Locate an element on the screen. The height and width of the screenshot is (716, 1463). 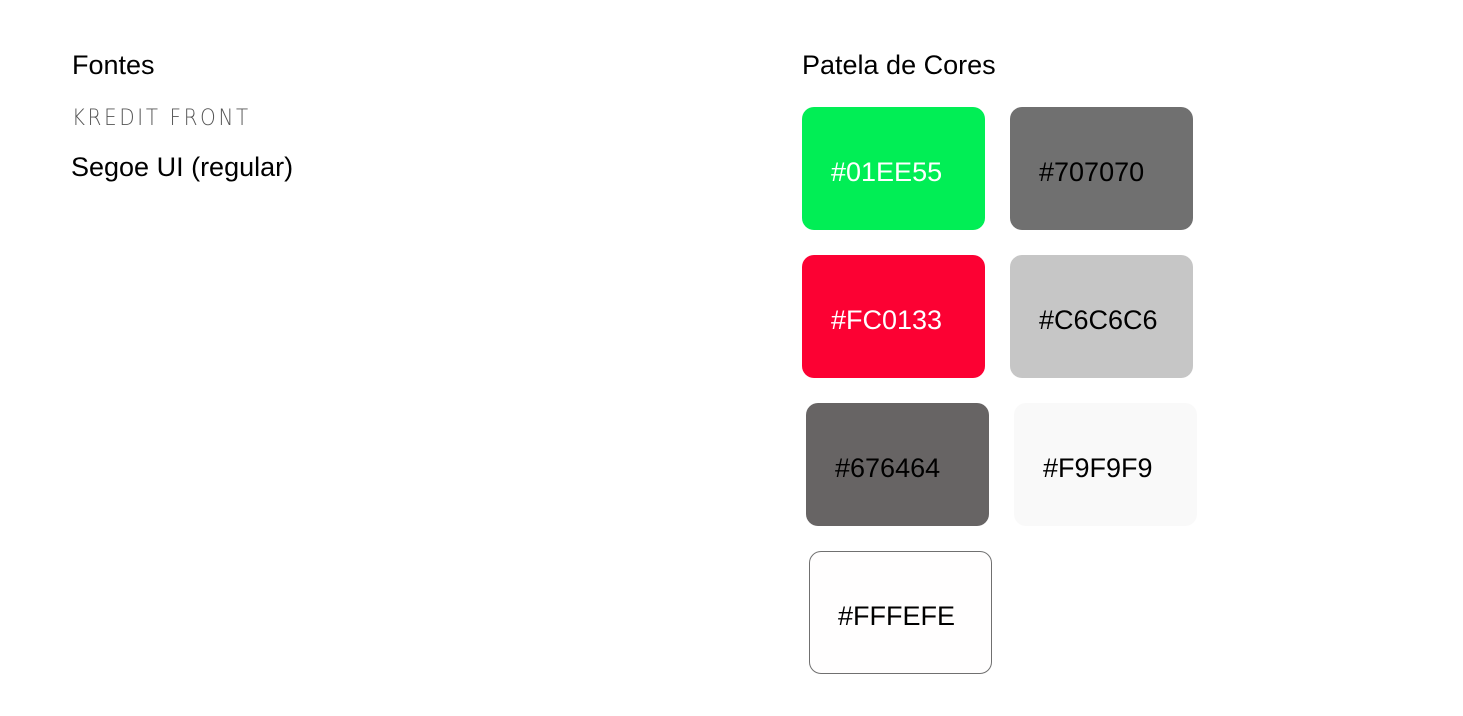
color-swatch: #F9F9F9 is located at coordinates (1105, 464).